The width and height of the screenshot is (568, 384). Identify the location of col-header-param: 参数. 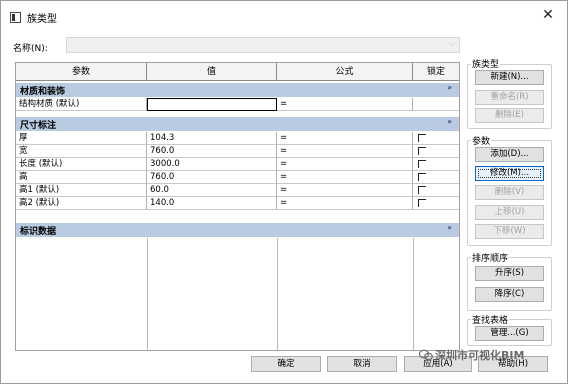
(81, 72).